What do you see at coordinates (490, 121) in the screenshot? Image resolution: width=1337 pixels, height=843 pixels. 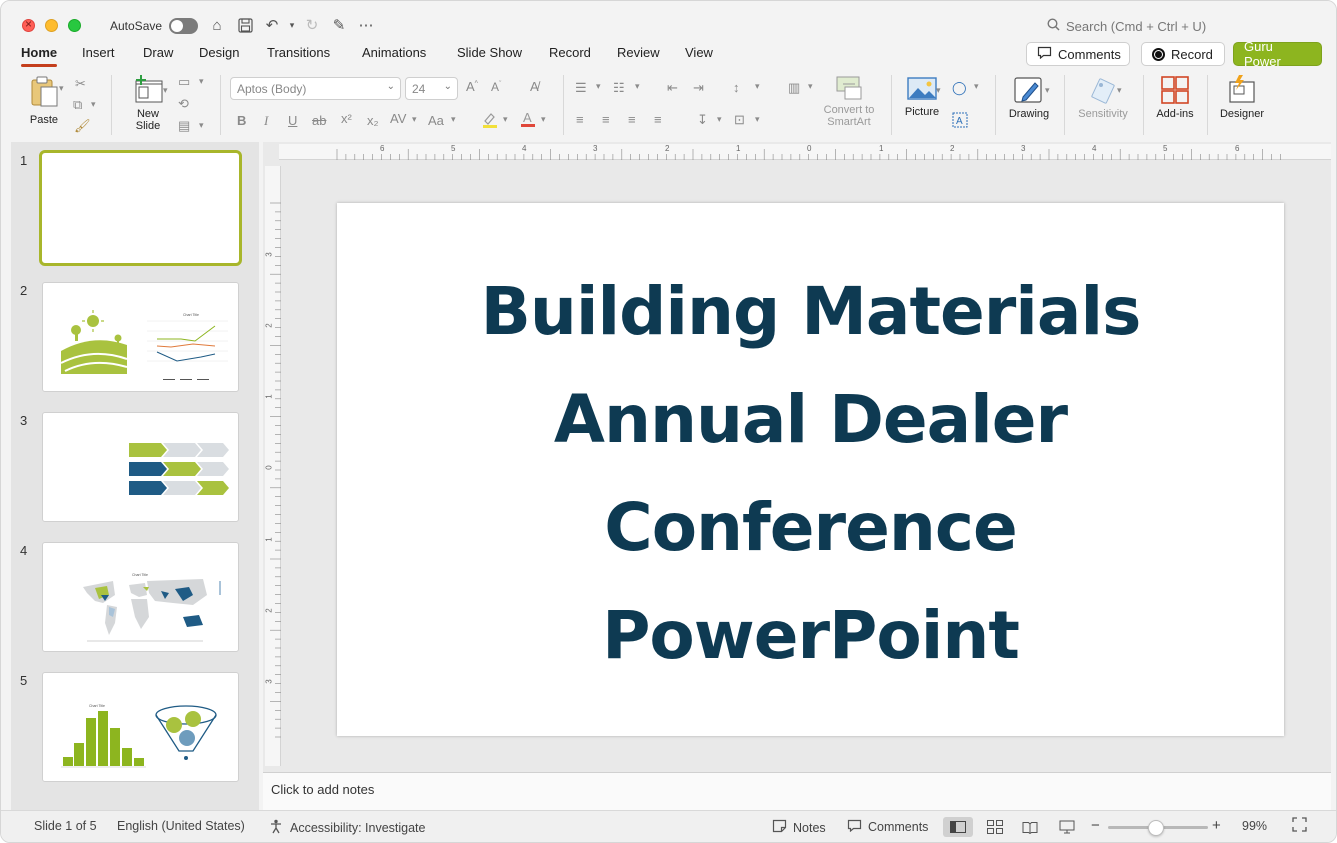 I see `highlight-icon` at bounding box center [490, 121].